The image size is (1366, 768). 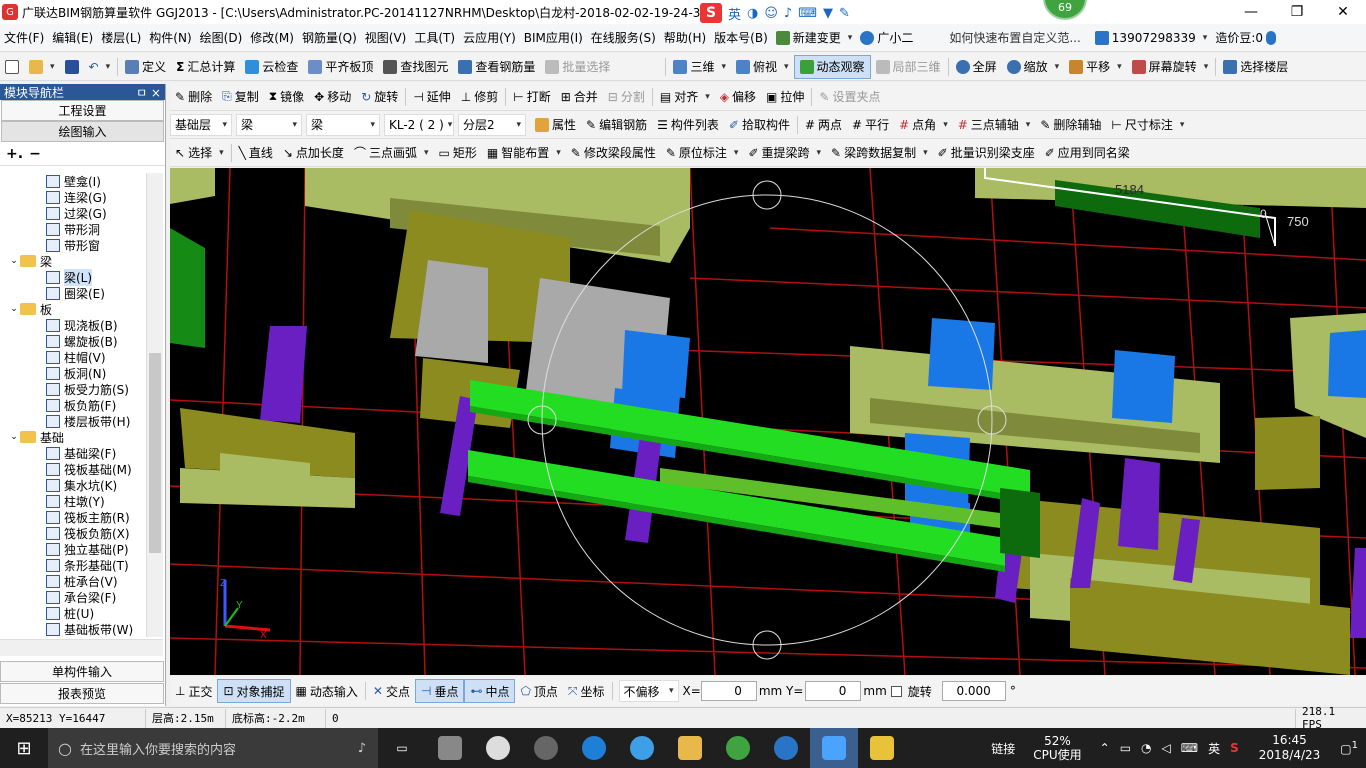 What do you see at coordinates (73, 405) in the screenshot?
I see `tree-item: 板负筋(F)` at bounding box center [73, 405].